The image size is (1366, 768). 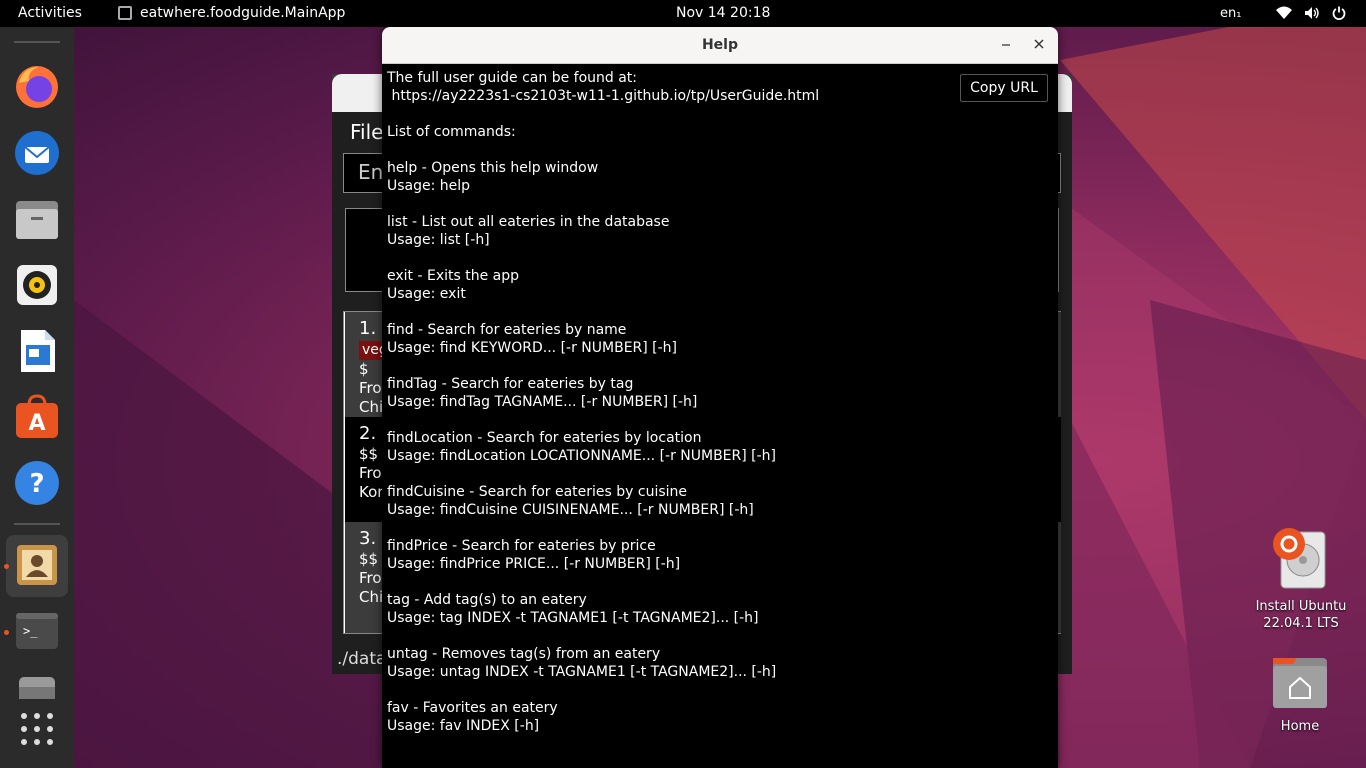 I want to click on minimize-button, so click(x=1006, y=43).